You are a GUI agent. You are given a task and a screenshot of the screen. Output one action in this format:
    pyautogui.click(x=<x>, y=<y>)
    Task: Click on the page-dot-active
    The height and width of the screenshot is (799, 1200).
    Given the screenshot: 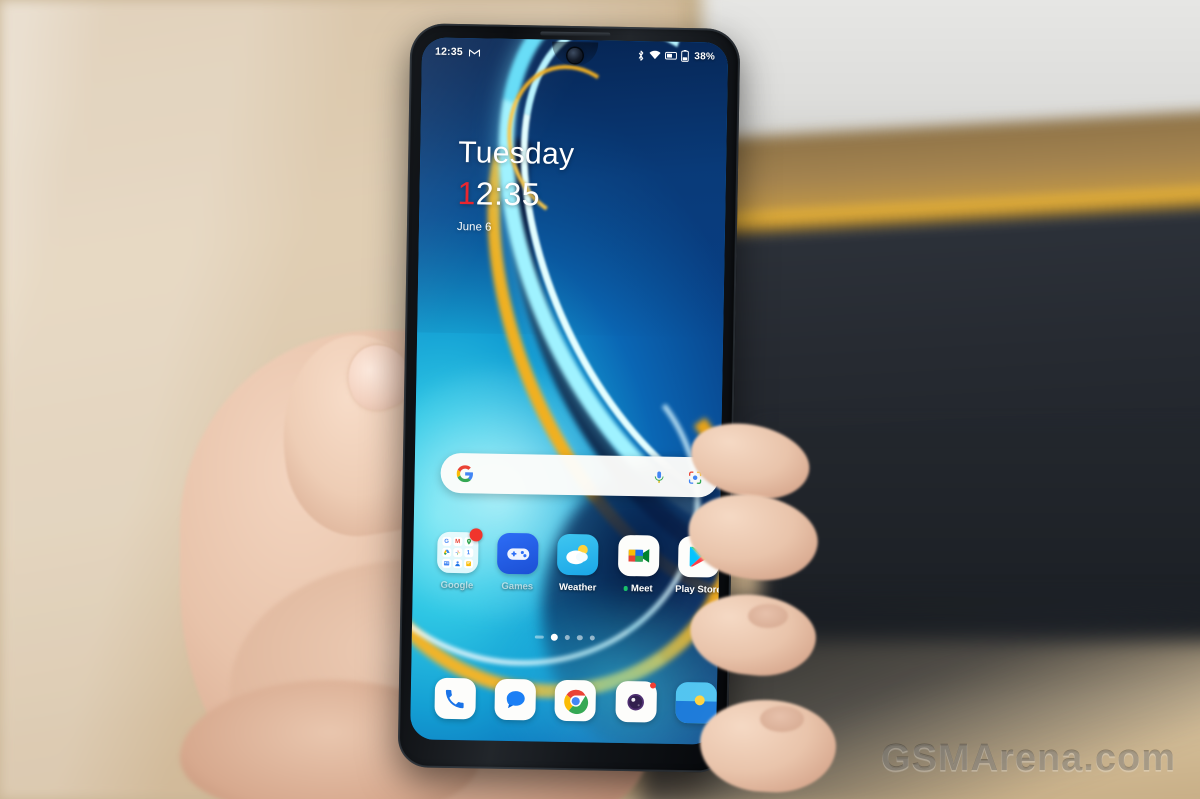 What is the action you would take?
    pyautogui.click(x=554, y=637)
    